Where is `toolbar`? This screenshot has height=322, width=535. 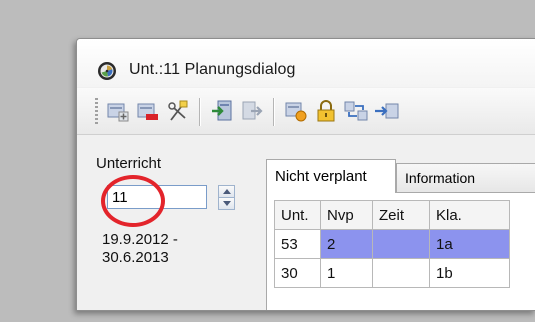
toolbar is located at coordinates (306, 111).